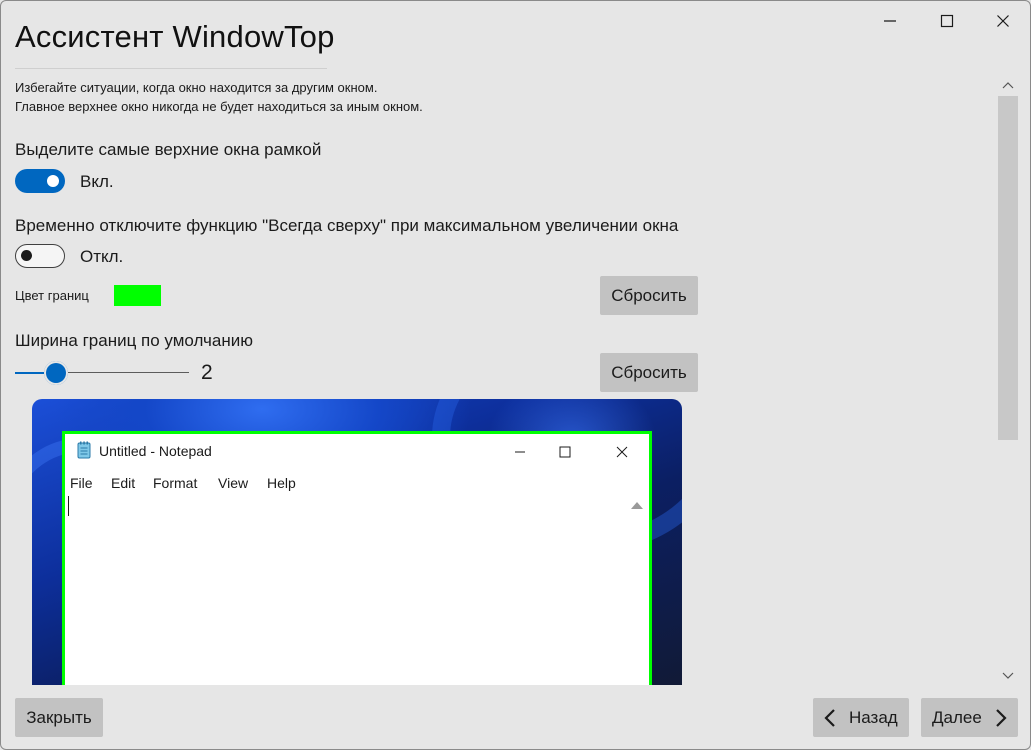 This screenshot has width=1031, height=750. I want to click on chevron-down-icon, so click(1008, 675).